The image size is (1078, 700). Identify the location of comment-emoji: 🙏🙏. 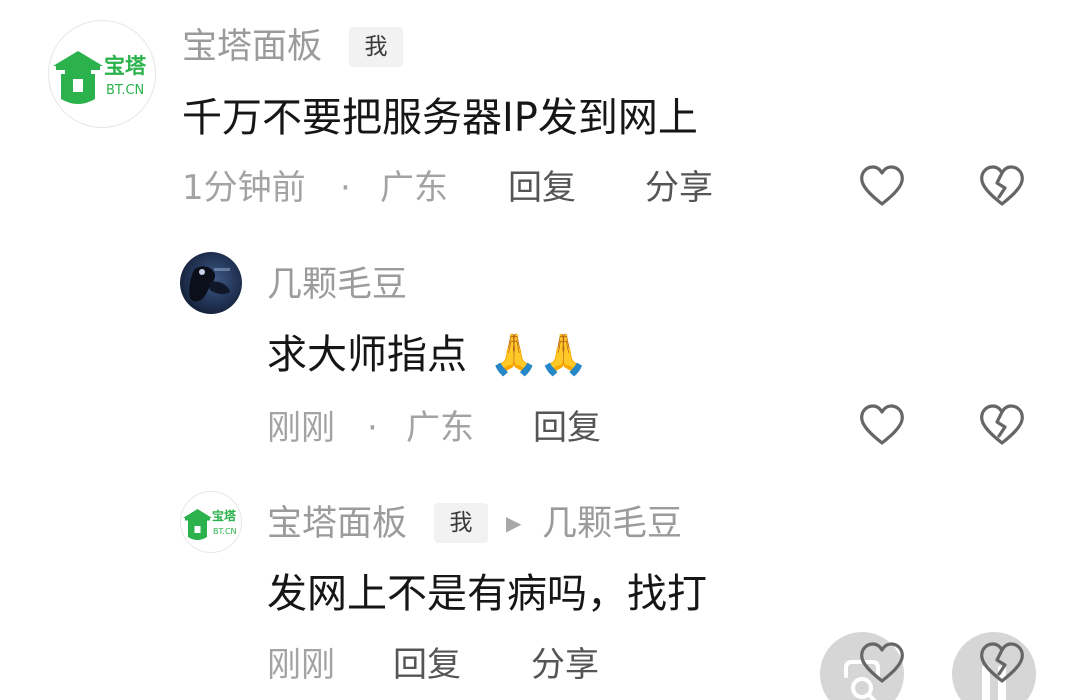
(539, 355).